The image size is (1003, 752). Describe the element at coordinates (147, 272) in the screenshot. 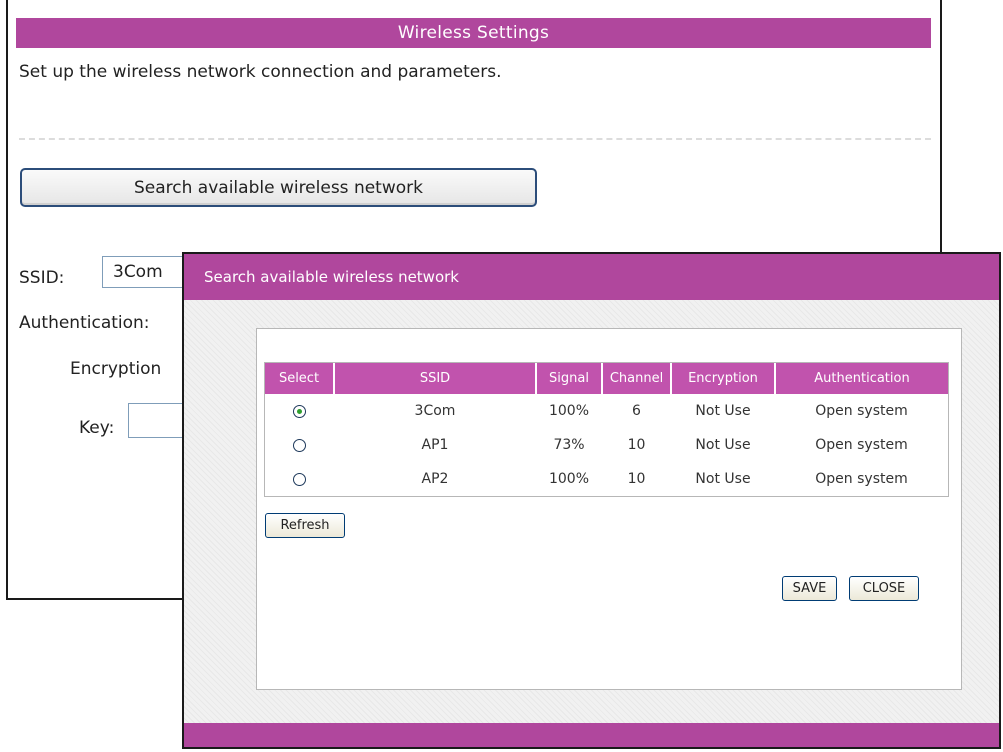

I see `ssid-input` at that location.